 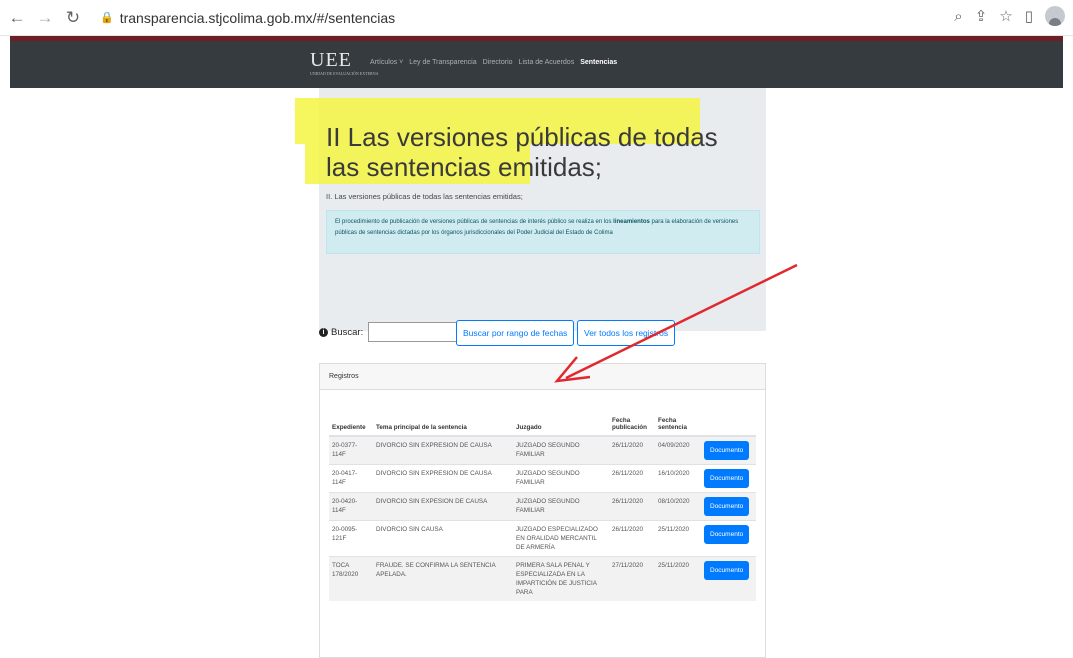 What do you see at coordinates (631, 222) in the screenshot?
I see `lineamientos-link: lineamientos` at bounding box center [631, 222].